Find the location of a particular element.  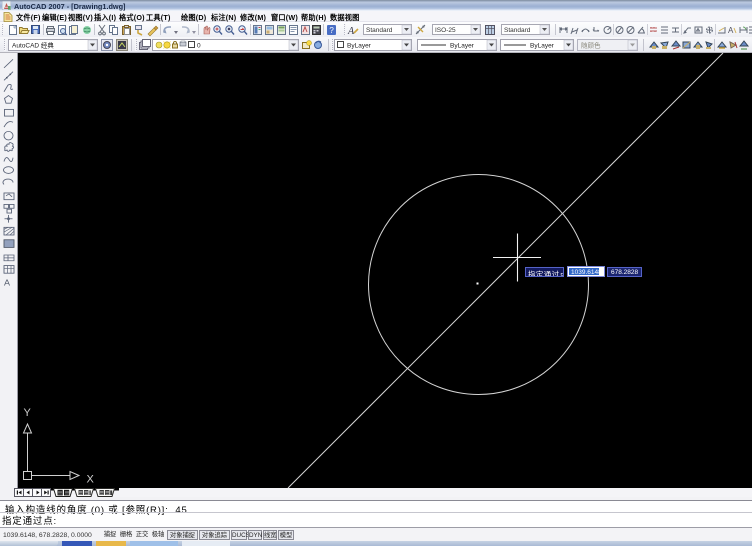

svg-text: 0 is located at coordinates (199, 46).